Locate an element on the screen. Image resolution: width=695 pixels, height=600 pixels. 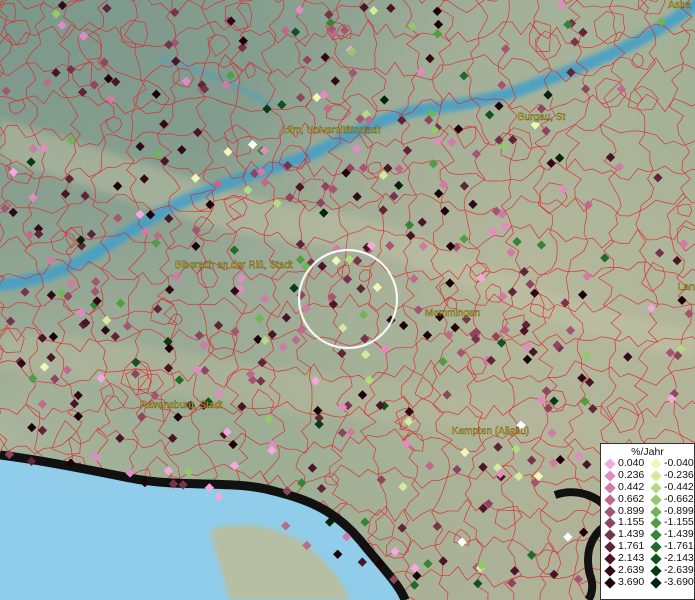
legend-row: 0.442 -0.442 is located at coordinates (647, 487).